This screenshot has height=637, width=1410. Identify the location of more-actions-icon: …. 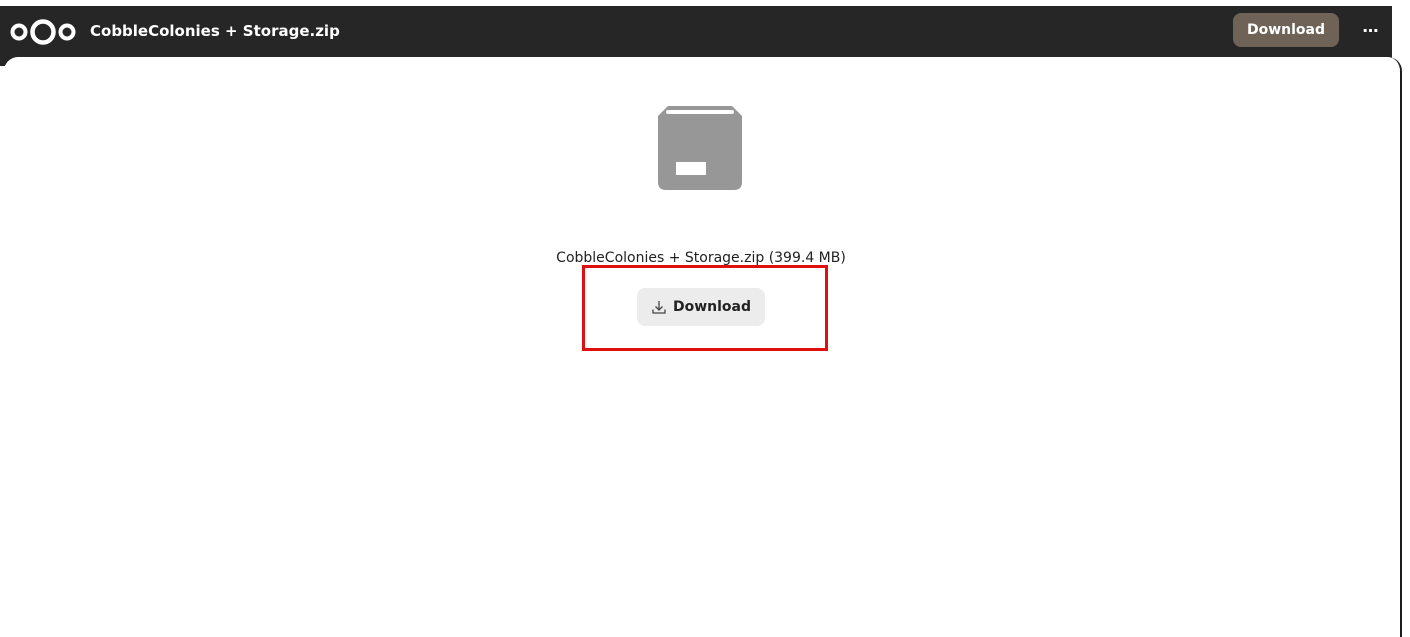
(1371, 30).